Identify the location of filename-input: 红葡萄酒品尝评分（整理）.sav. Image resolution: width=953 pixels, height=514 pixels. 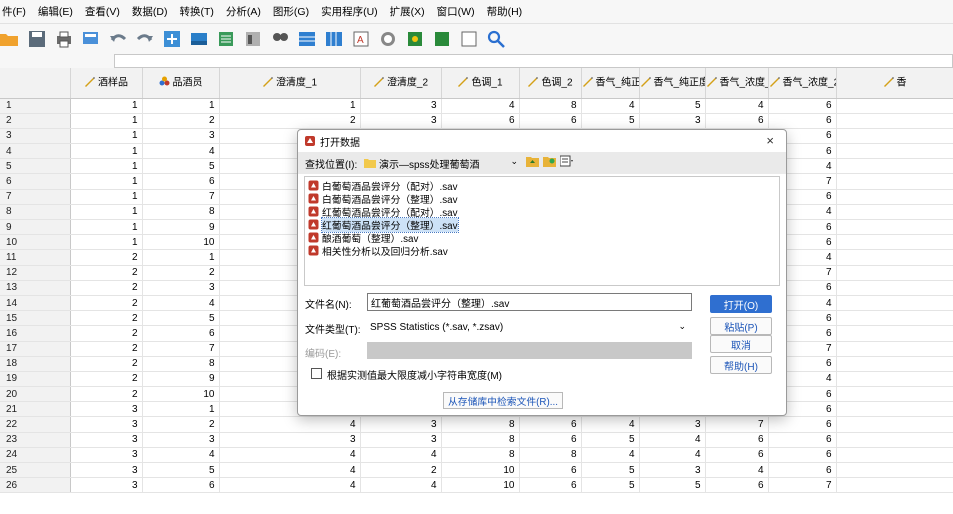
(529, 302).